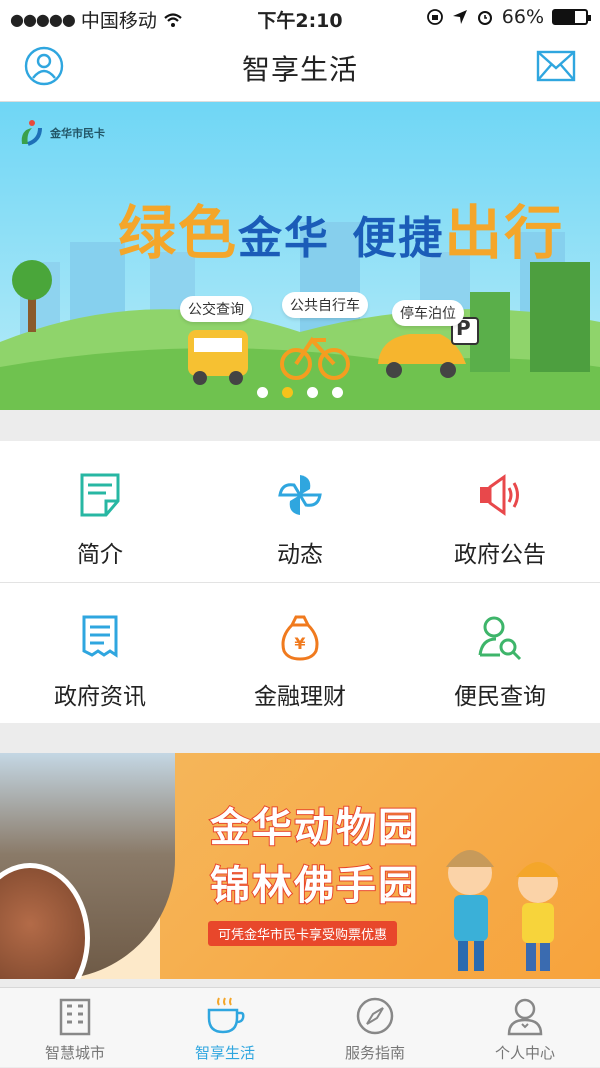 The height and width of the screenshot is (1068, 600). Describe the element at coordinates (503, 910) in the screenshot. I see `kids-illustration` at that location.